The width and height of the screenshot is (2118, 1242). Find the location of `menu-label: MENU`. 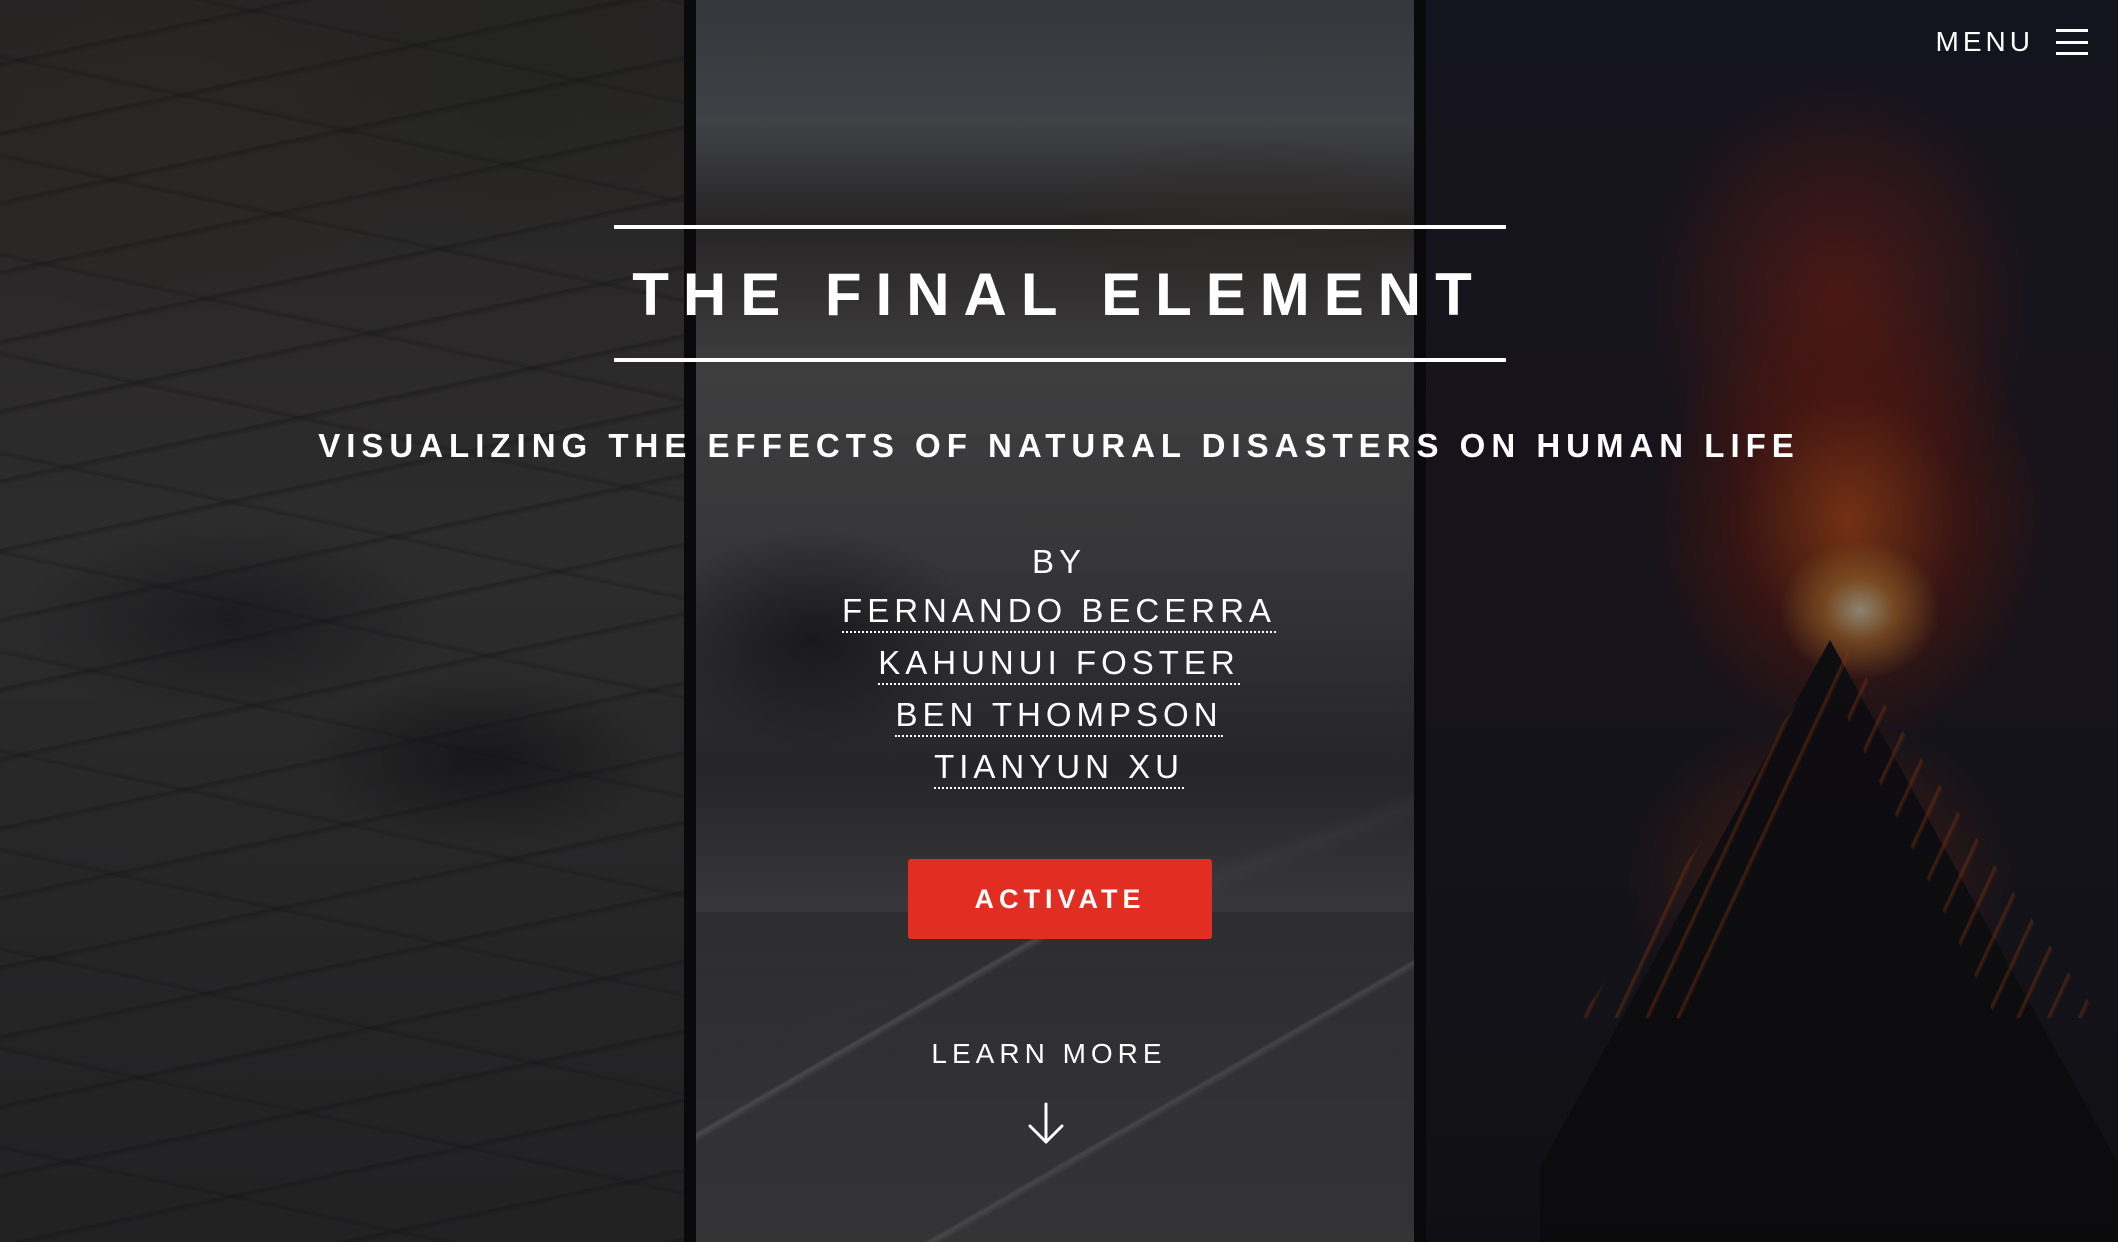

menu-label: MENU is located at coordinates (1984, 41).